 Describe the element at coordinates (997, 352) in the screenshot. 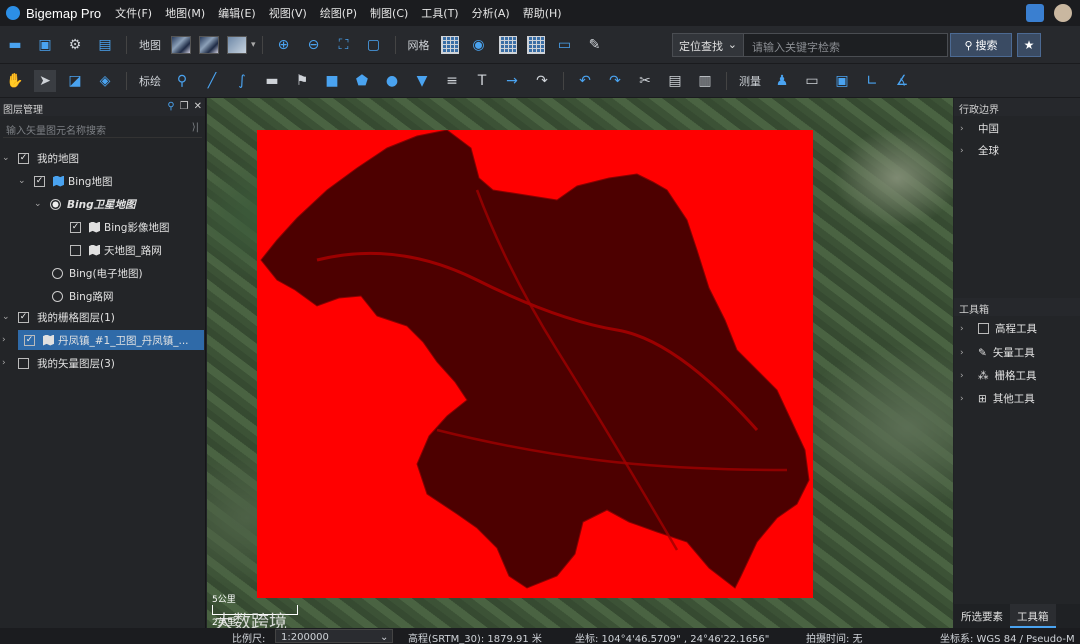

I see `toolbox-item-vector: › ✎ 矢量工具` at that location.